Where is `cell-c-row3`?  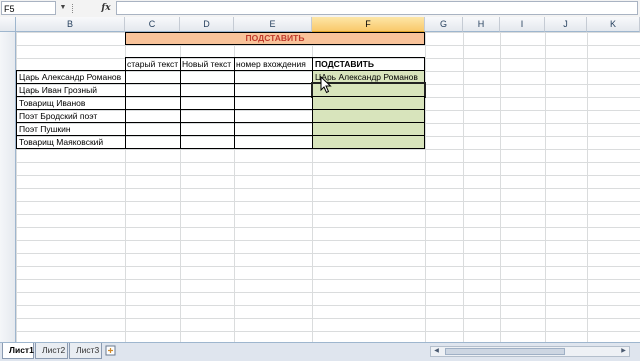
cell-c-row3 is located at coordinates (153, 103).